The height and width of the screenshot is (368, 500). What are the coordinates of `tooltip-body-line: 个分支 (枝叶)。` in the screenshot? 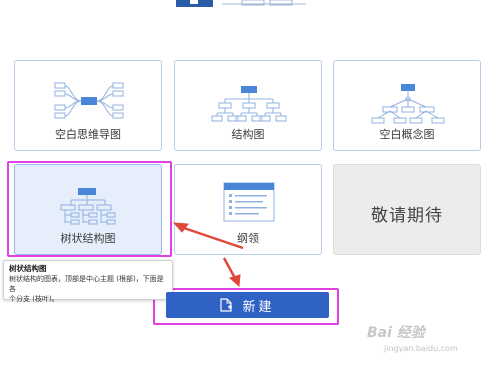 It's located at (34, 299).